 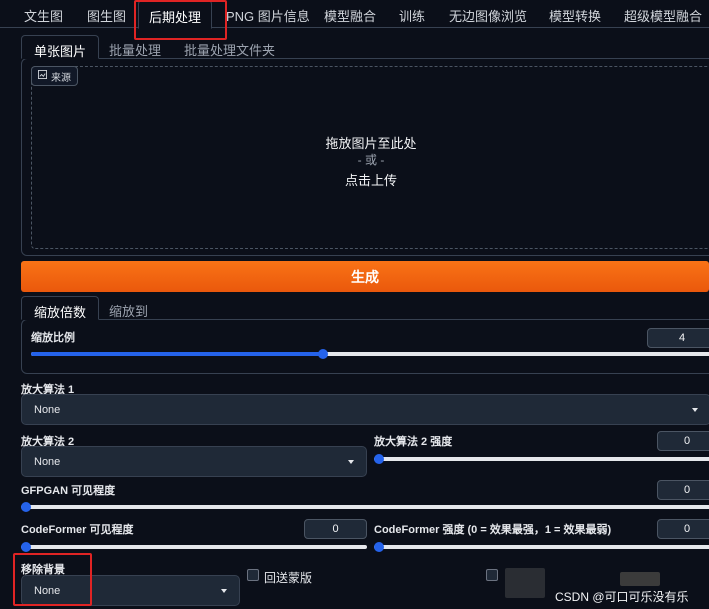 I want to click on upscaler1-select: None, so click(x=365, y=409).